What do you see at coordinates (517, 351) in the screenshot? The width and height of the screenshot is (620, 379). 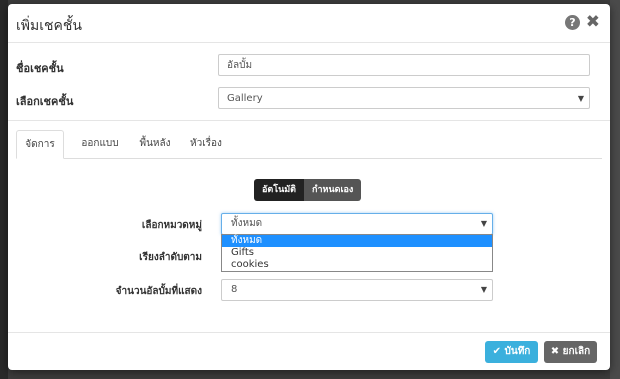 I see `save-label: บันทึก` at bounding box center [517, 351].